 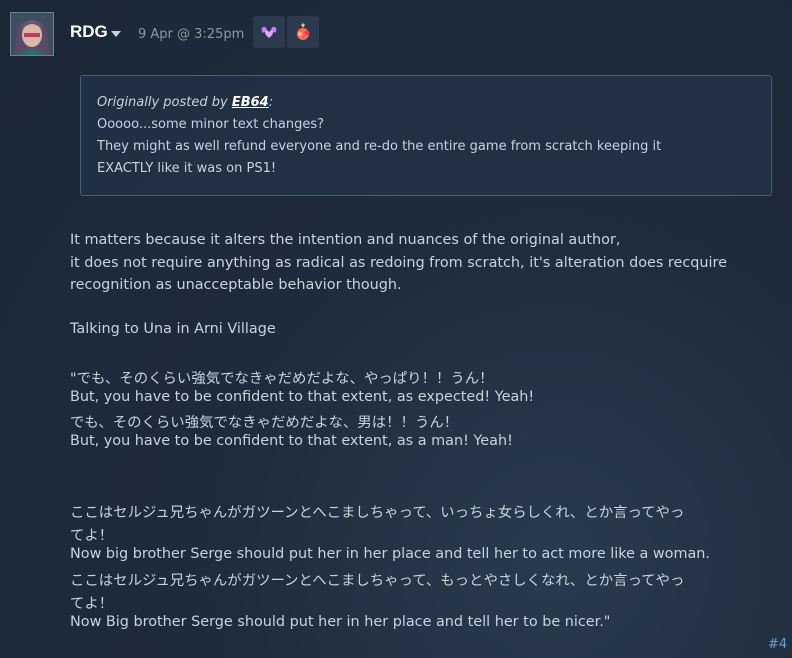 I want to click on quote-header: Originally posted by EB64:, so click(x=185, y=102).